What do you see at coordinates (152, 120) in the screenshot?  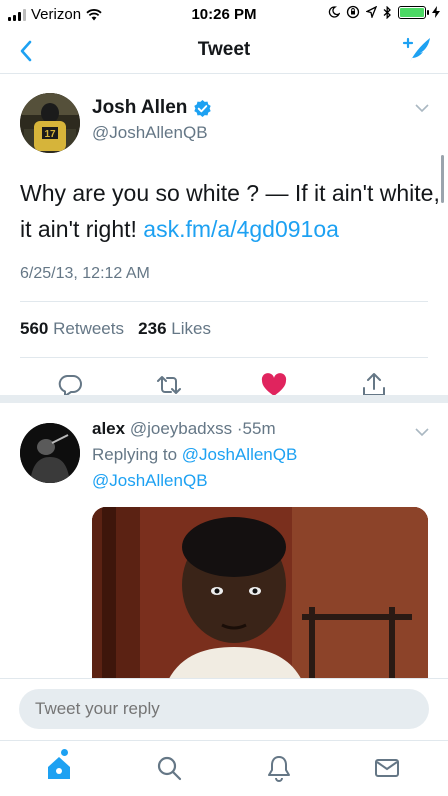 I see `author-block: Josh Allen @JoshAllenQB` at bounding box center [152, 120].